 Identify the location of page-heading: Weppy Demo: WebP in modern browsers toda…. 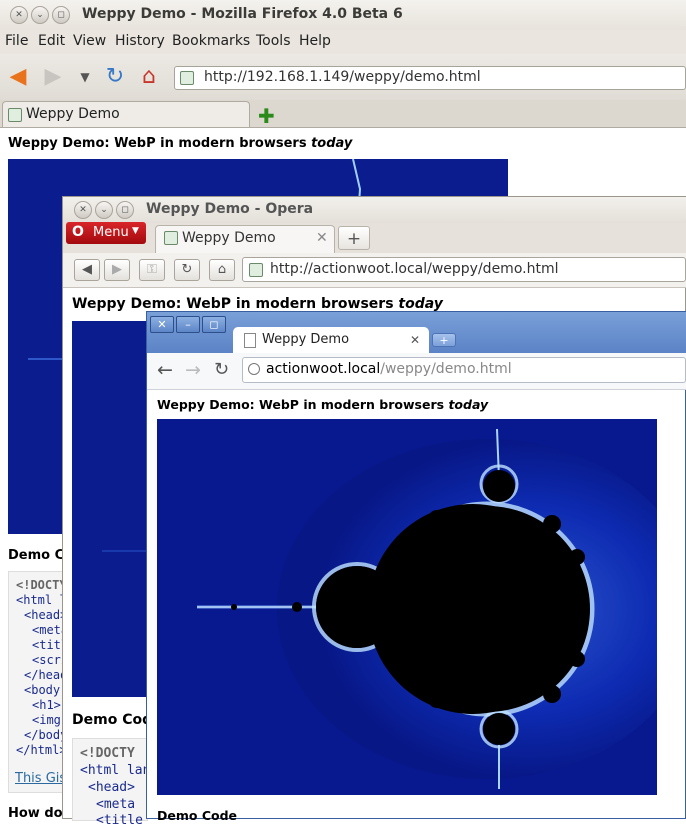
(180, 143).